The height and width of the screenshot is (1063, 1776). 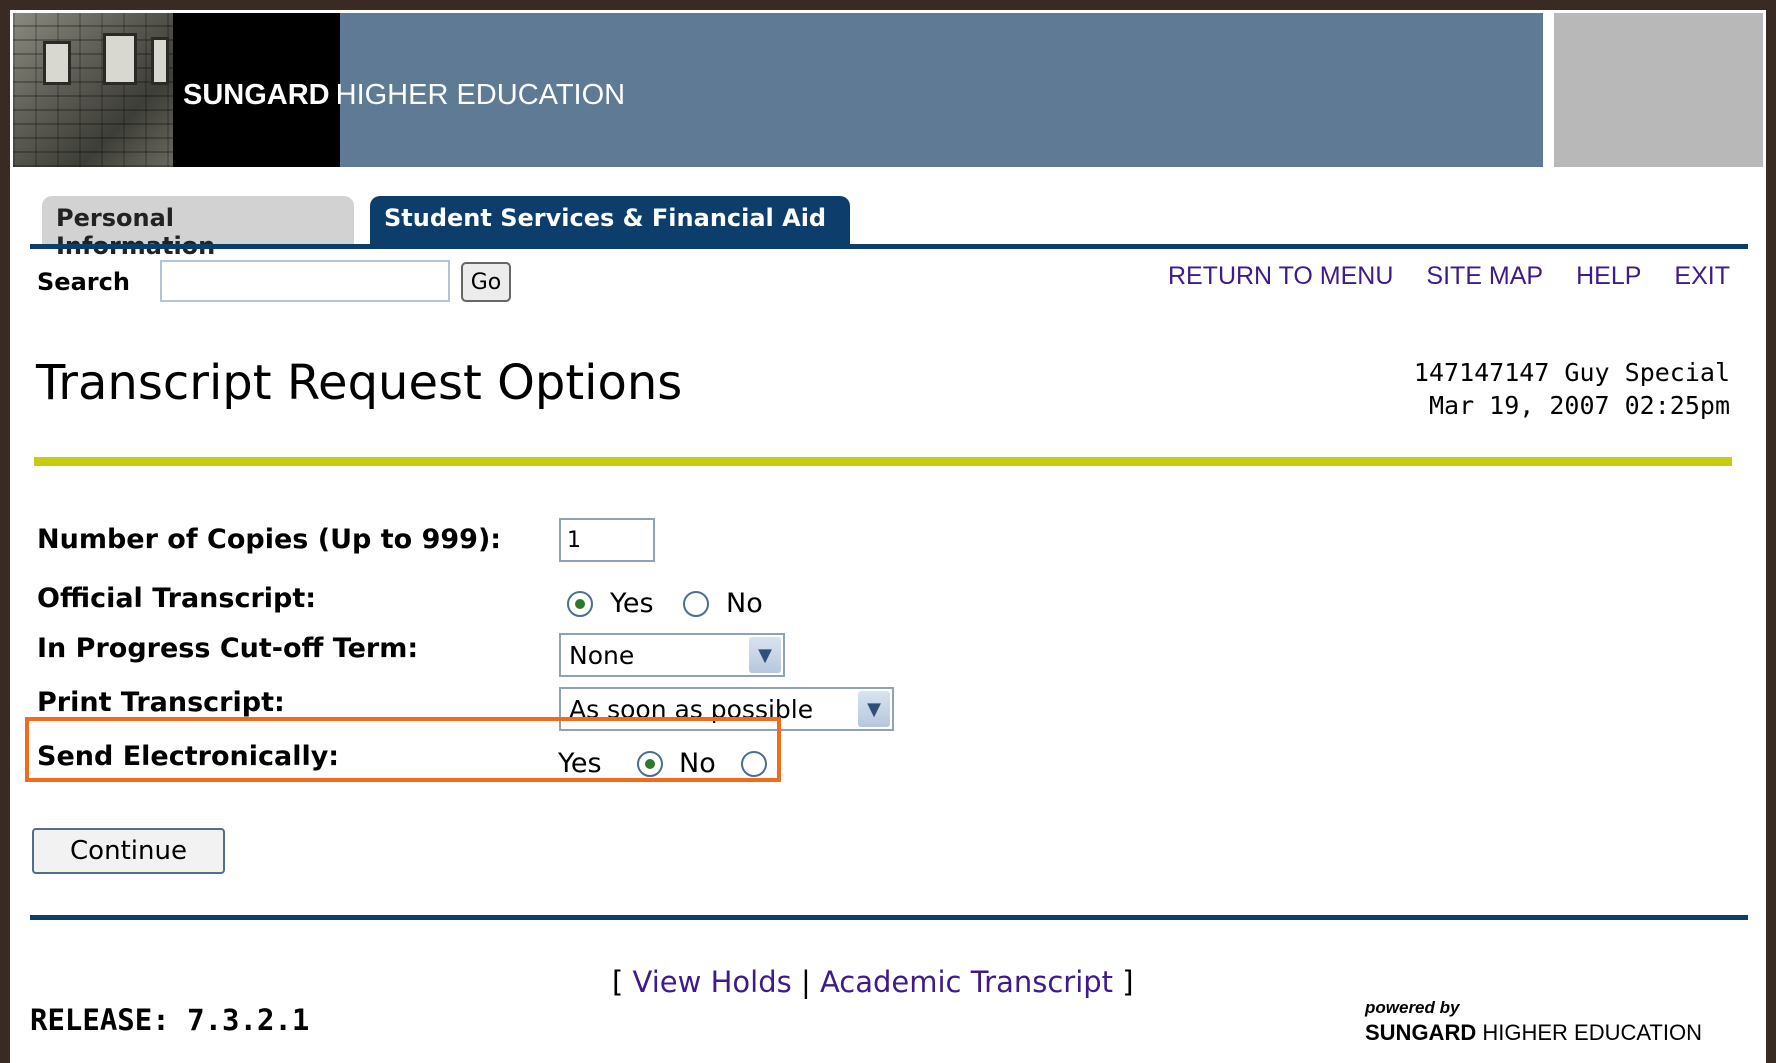 I want to click on official-no-label: No, so click(x=744, y=603).